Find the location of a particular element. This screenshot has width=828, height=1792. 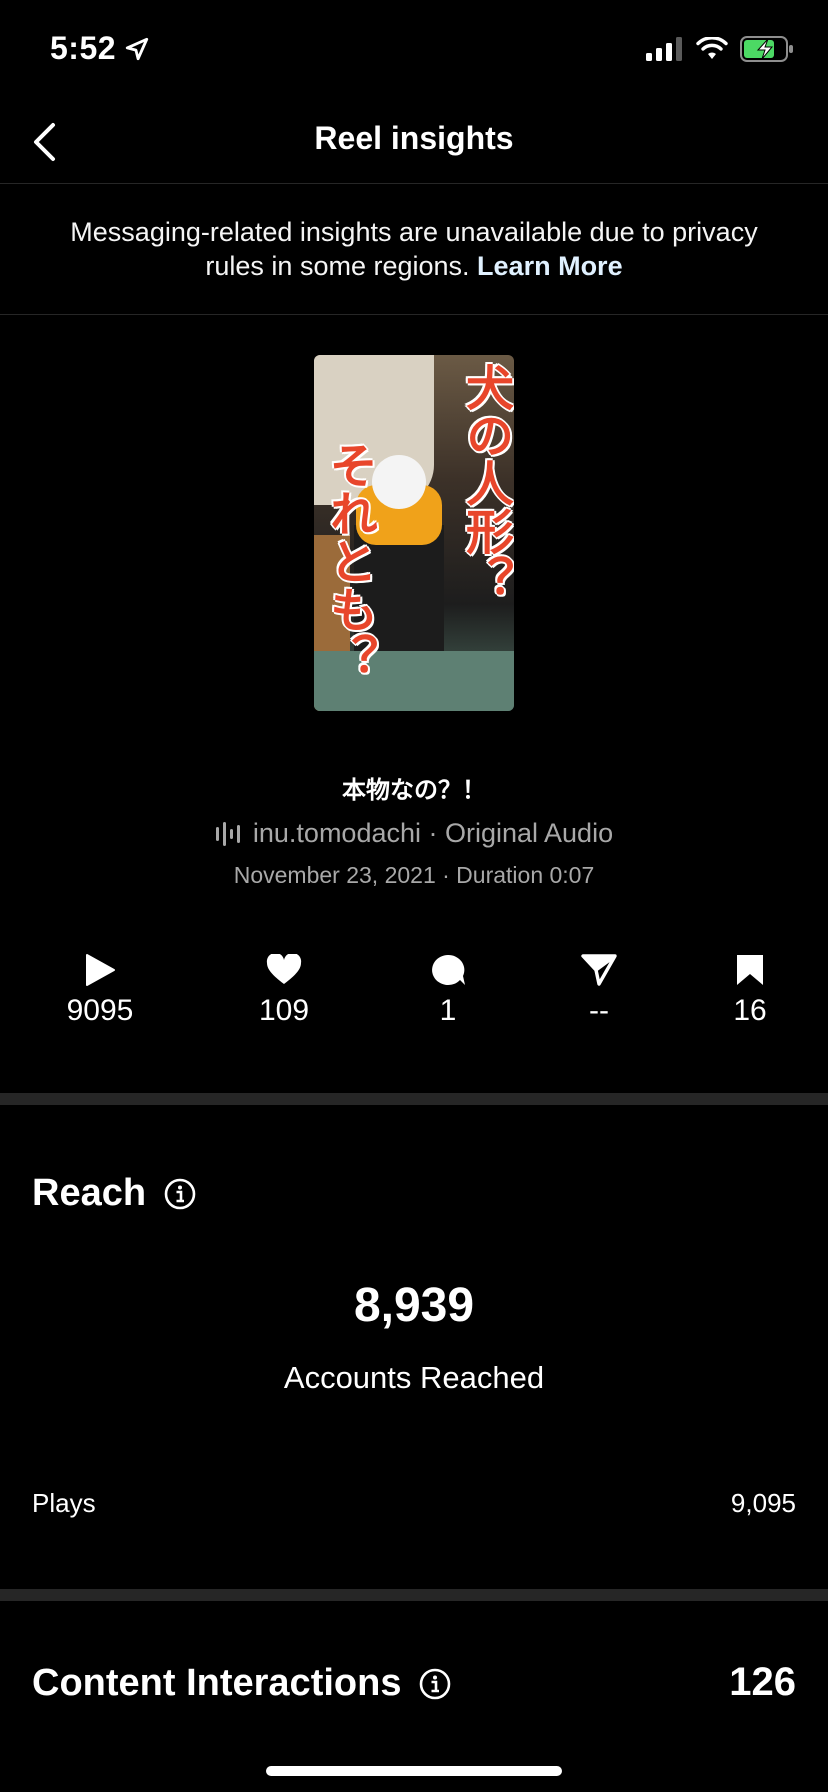

reel-stats-row: 9095 109 1 -- 16 is located at coordinates (414, 995).